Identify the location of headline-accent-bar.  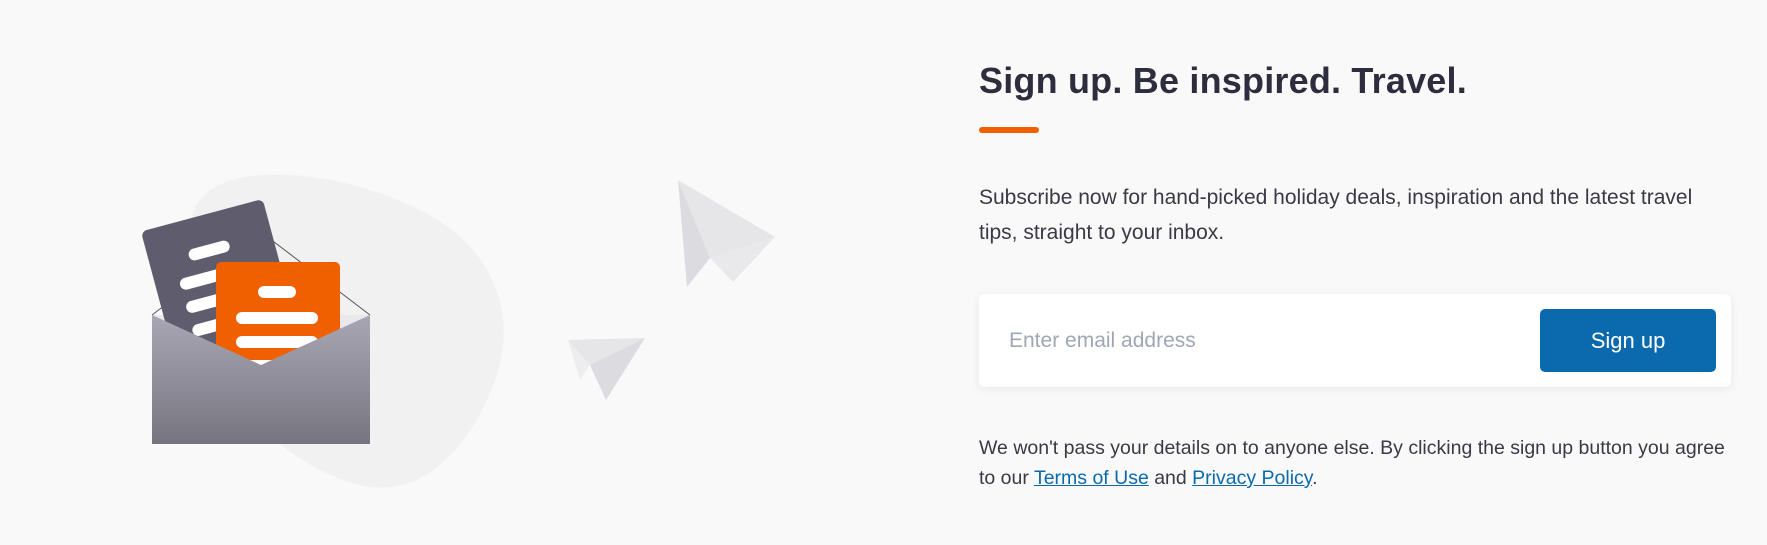
(1009, 130).